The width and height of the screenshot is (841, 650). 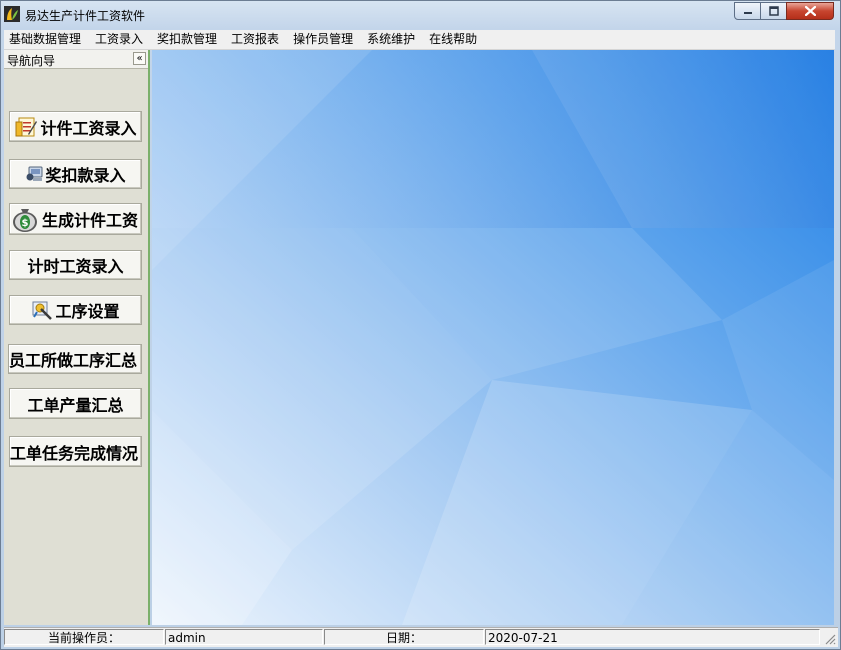 I want to click on nav-button-label: 工序设置, so click(x=87, y=311).